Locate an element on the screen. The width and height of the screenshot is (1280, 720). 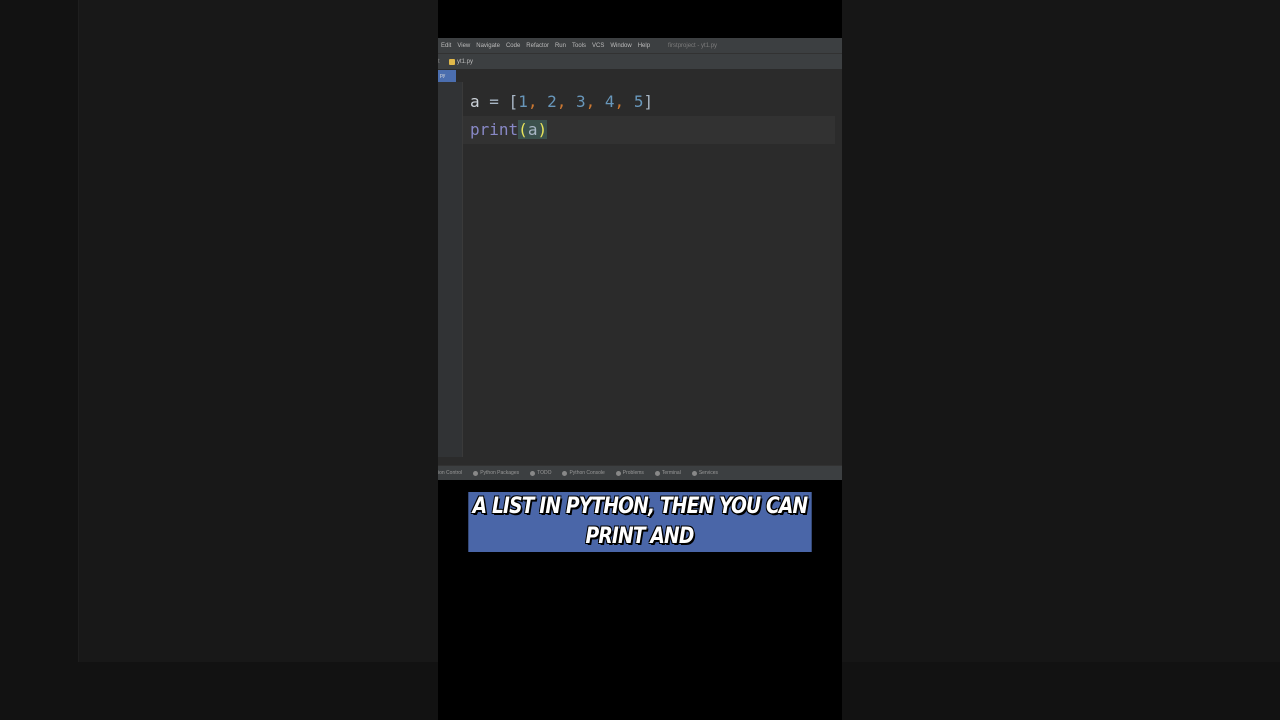
tab-label: yt1.py is located at coordinates (465, 61).